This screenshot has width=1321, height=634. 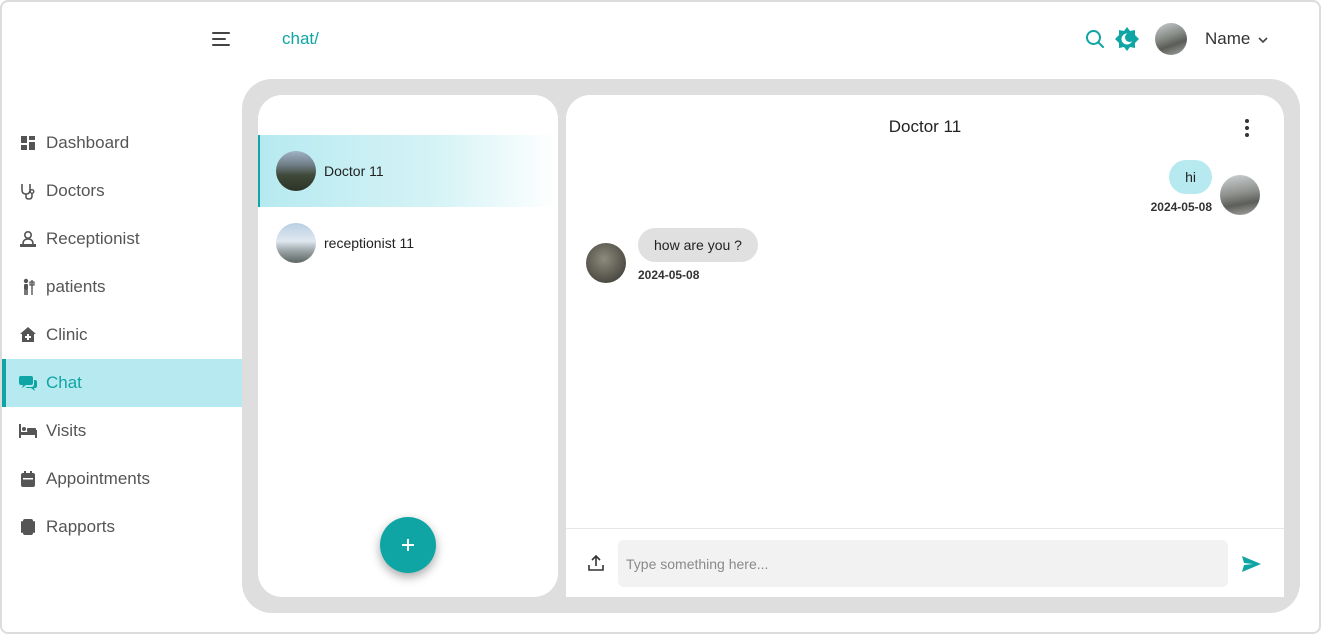 What do you see at coordinates (1190, 177) in the screenshot?
I see `message-outgoing: hi` at bounding box center [1190, 177].